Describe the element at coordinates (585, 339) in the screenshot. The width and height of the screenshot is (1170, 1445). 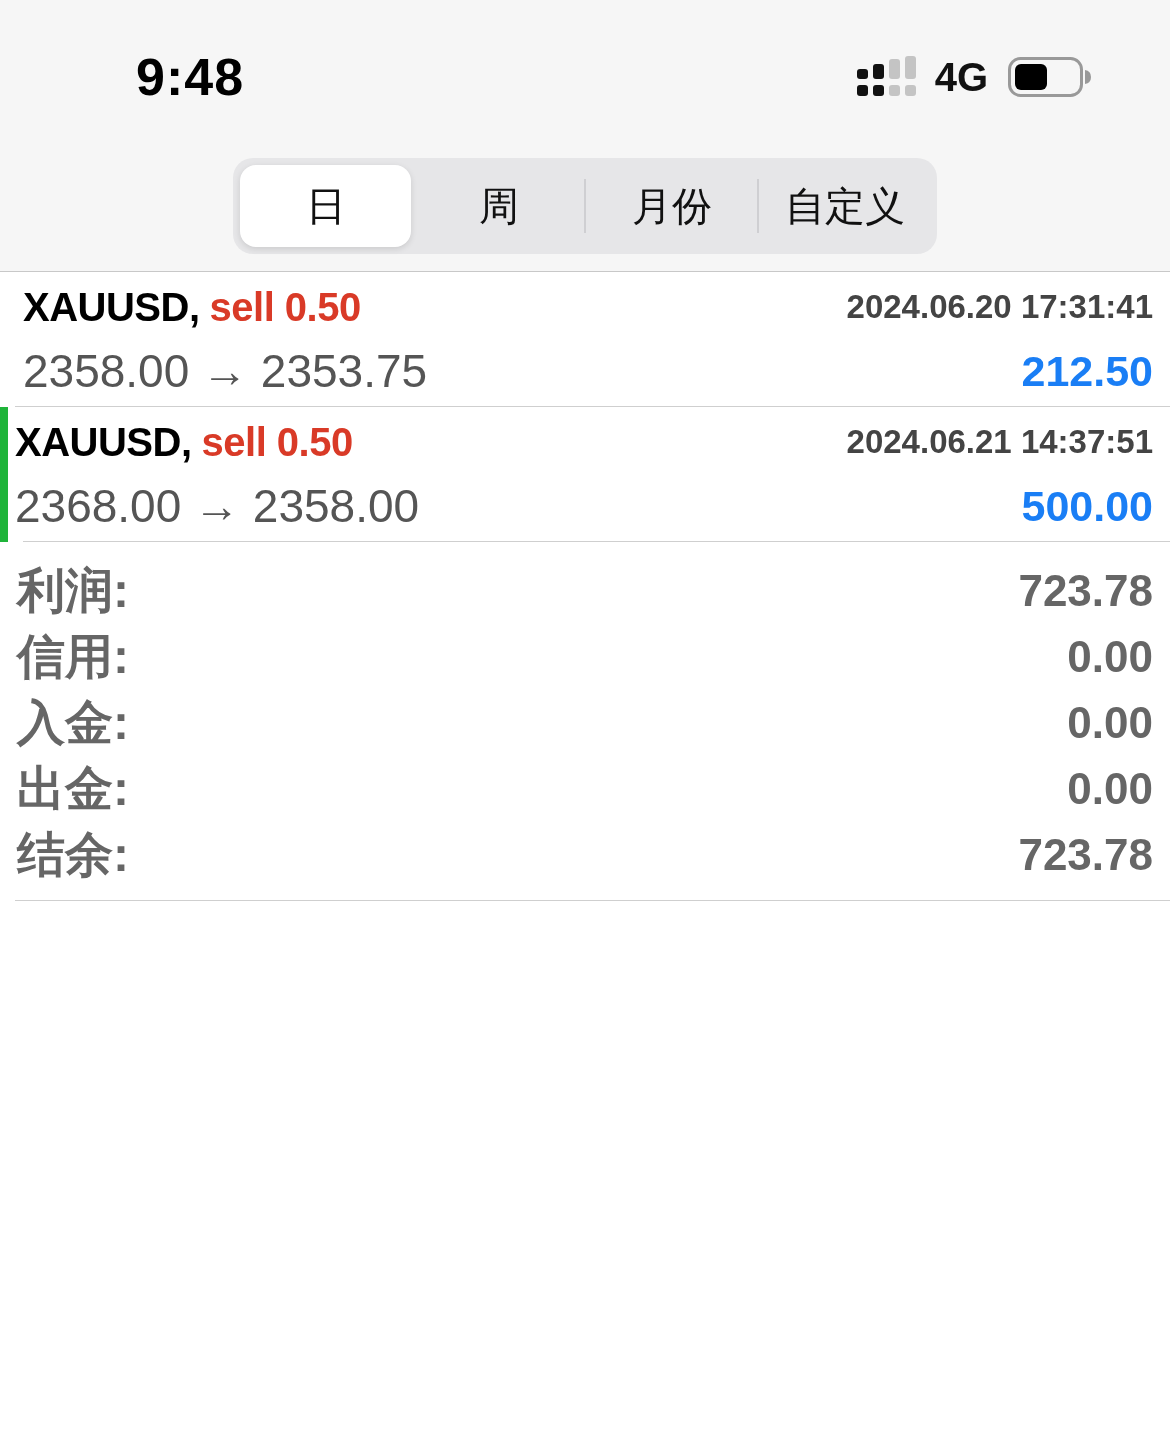
I see `trade-row: XAUUSD, sell 0.50 2024.06.20 17:31:41 2358.00 → 2353.75 212.50` at that location.